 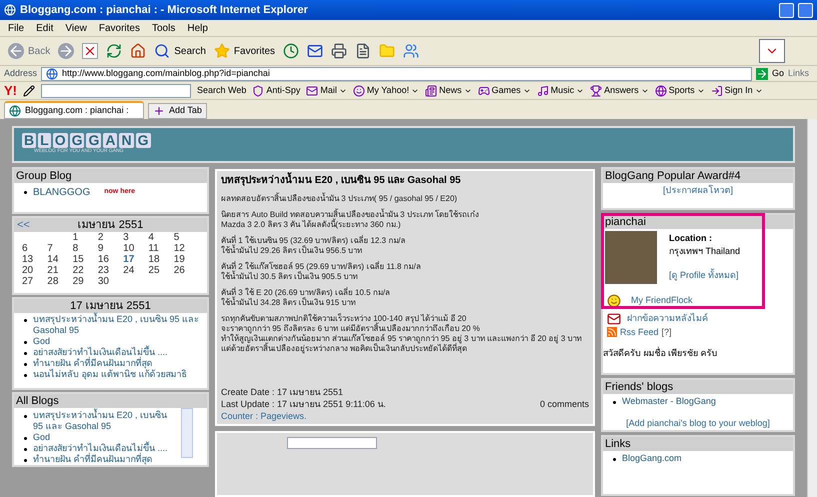 What do you see at coordinates (560, 91) in the screenshot?
I see `toolbar-button: Music` at bounding box center [560, 91].